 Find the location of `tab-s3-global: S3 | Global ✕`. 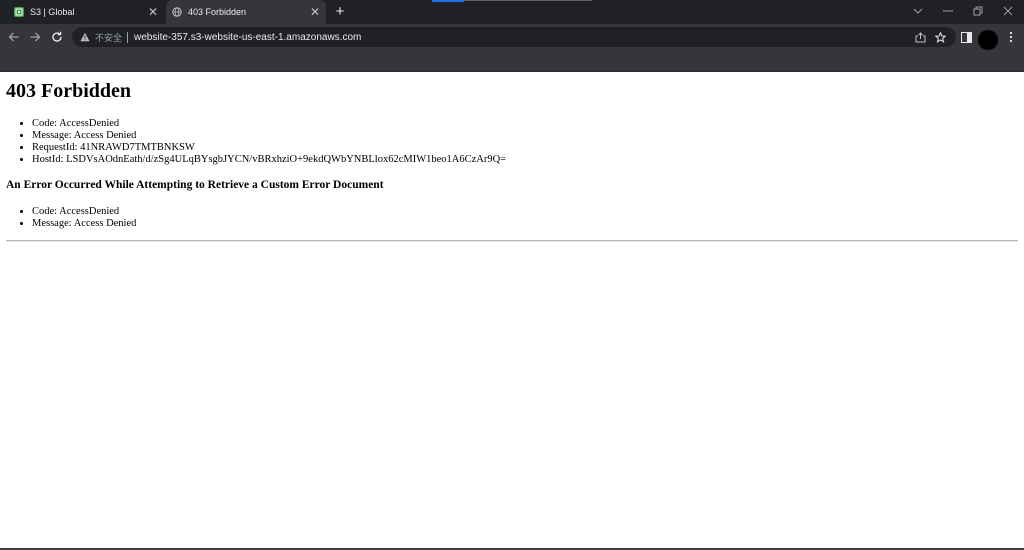

tab-s3-global: S3 | Global ✕ is located at coordinates (85, 12).